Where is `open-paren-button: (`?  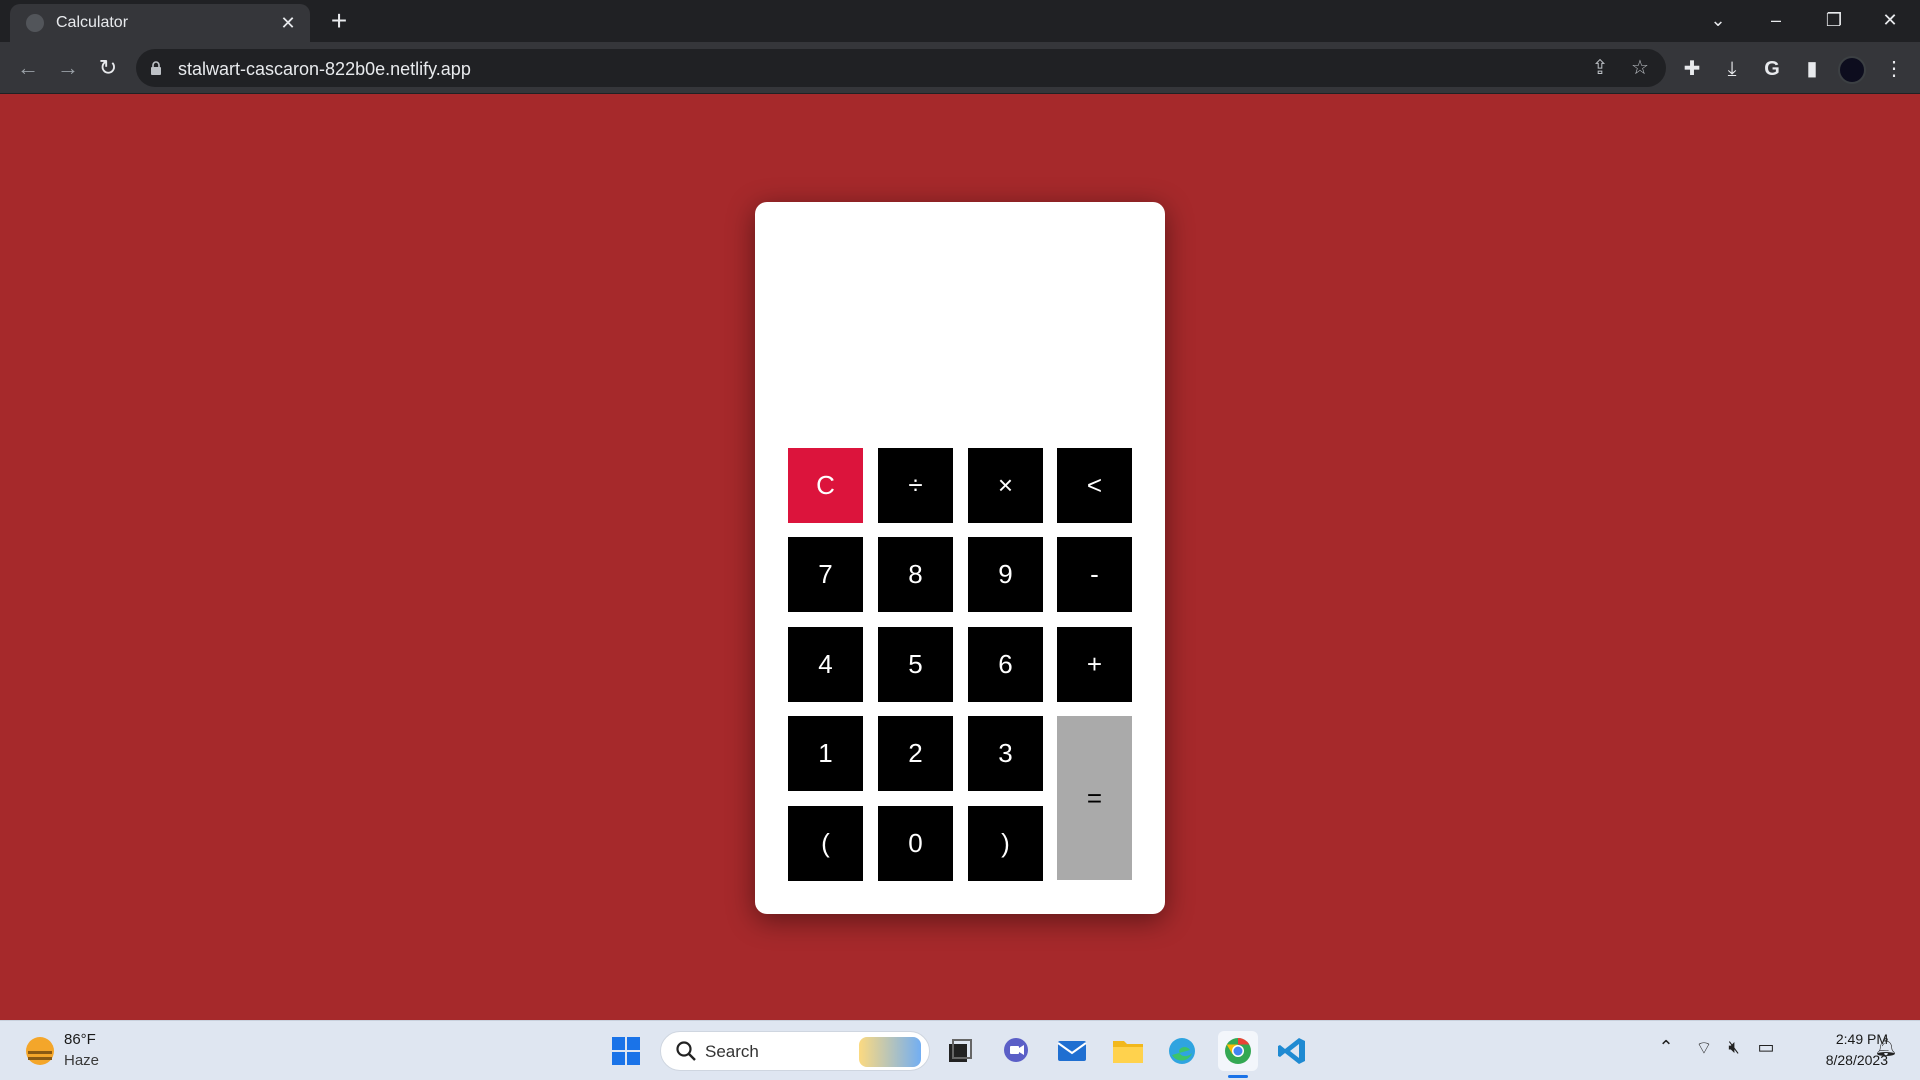 open-paren-button: ( is located at coordinates (825, 843).